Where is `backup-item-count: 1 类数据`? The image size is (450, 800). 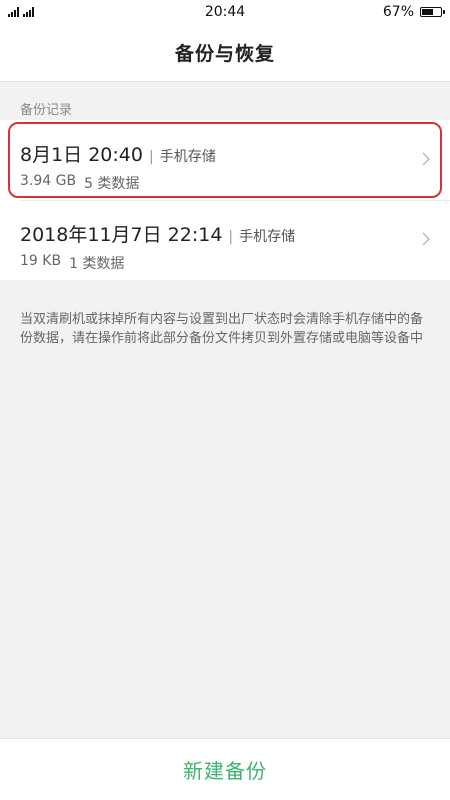 backup-item-count: 1 类数据 is located at coordinates (97, 264).